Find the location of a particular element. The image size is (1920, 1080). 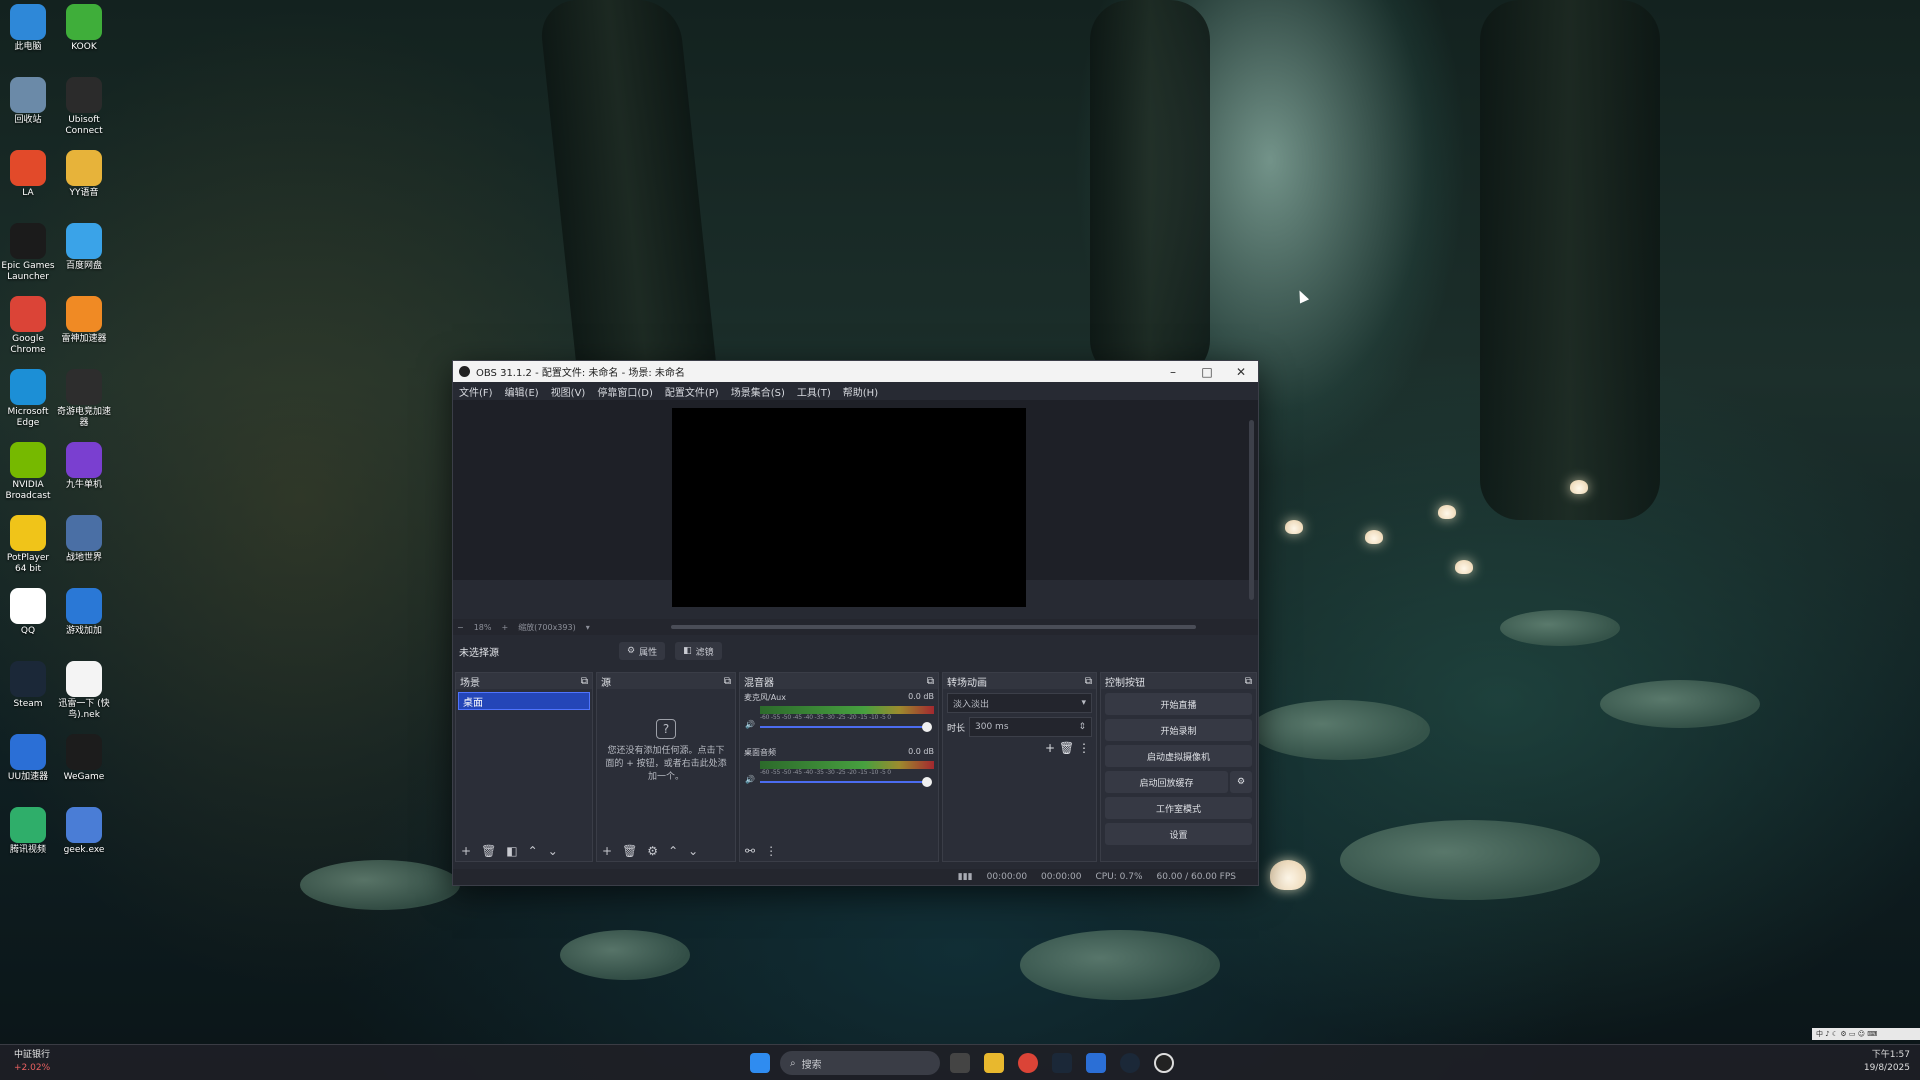

desktop-icon: KOOK is located at coordinates (84, 28).